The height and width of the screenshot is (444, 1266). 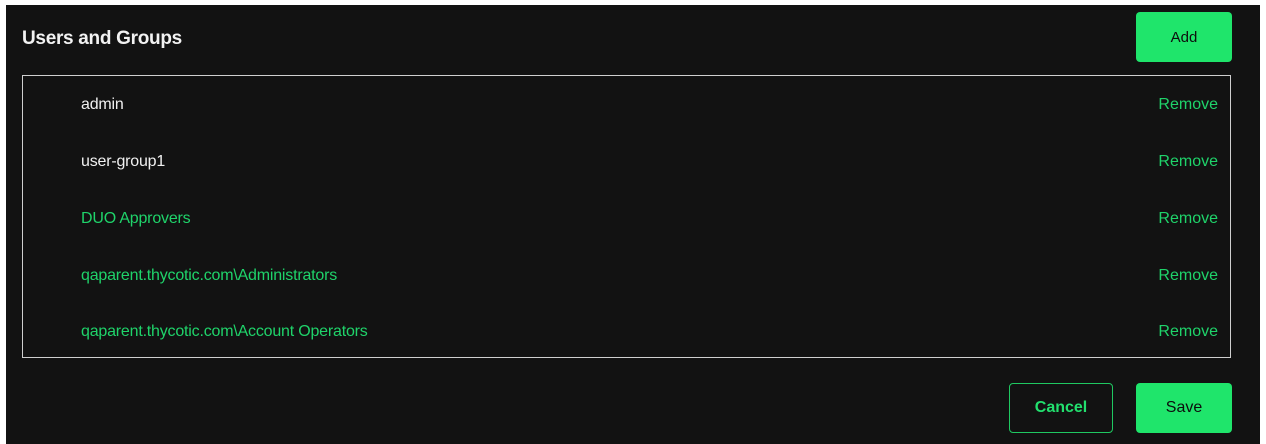 I want to click on member-name-link: qaparent.thycotic.com\Account Operators, so click(x=224, y=332).